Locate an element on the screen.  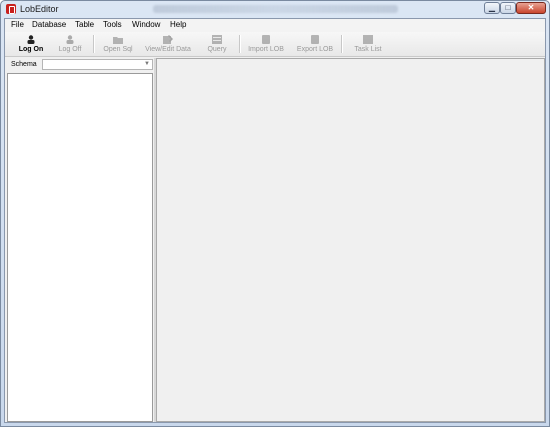
blurred-caption is located at coordinates (275, 9).